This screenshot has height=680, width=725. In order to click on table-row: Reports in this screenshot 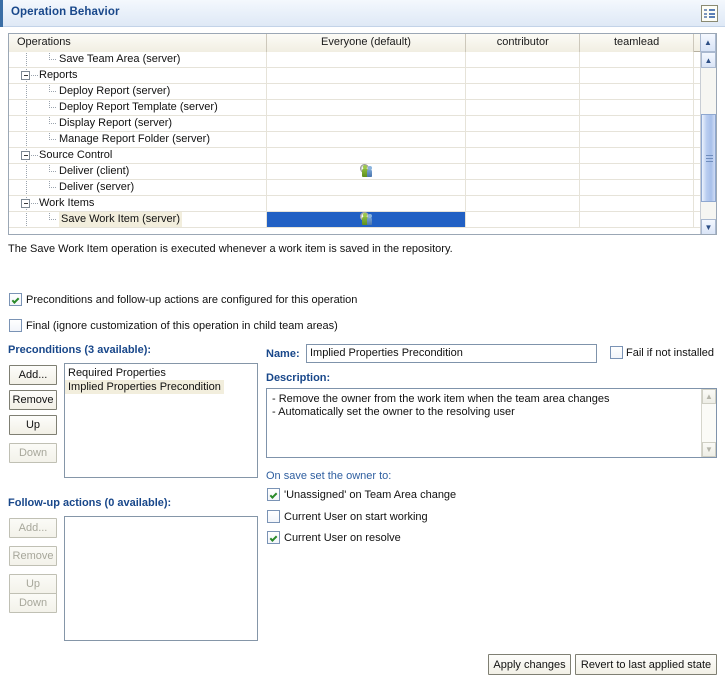, I will do `click(362, 76)`.